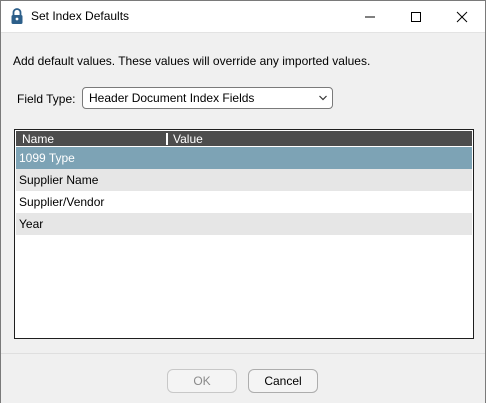 This screenshot has height=403, width=486. Describe the element at coordinates (323, 98) in the screenshot. I see `chevron-down-icon` at that location.